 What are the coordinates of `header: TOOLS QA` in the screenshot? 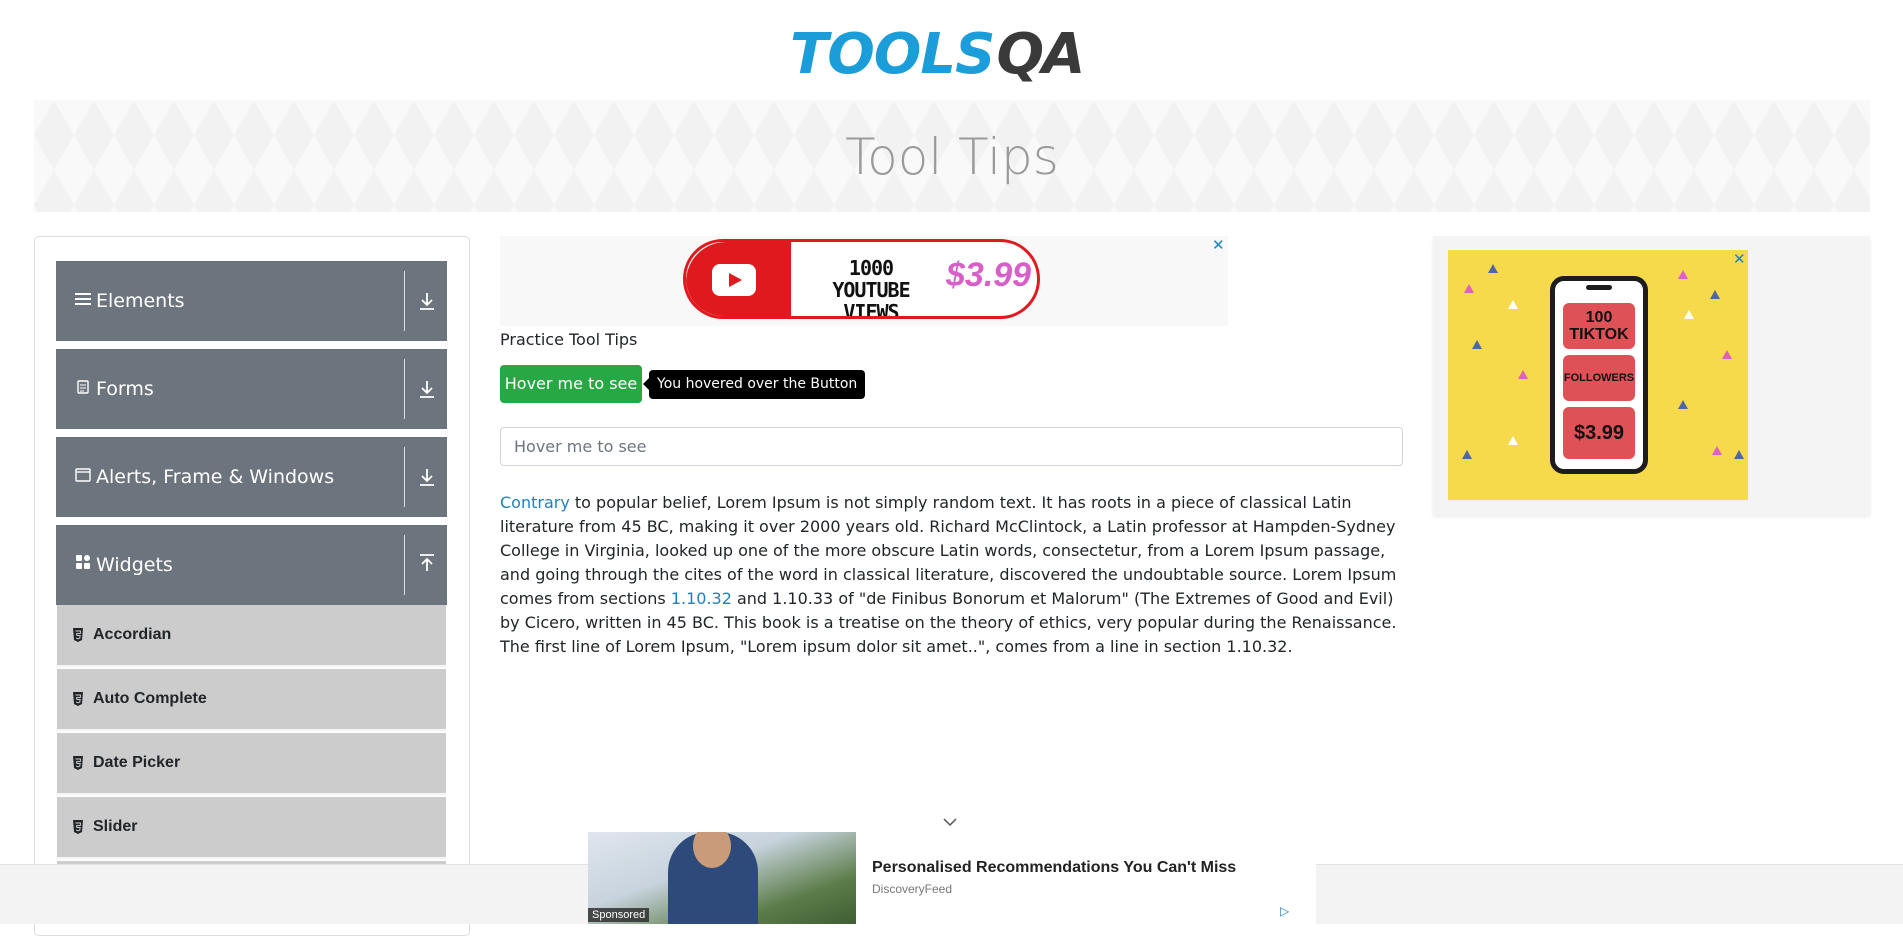 It's located at (951, 47).